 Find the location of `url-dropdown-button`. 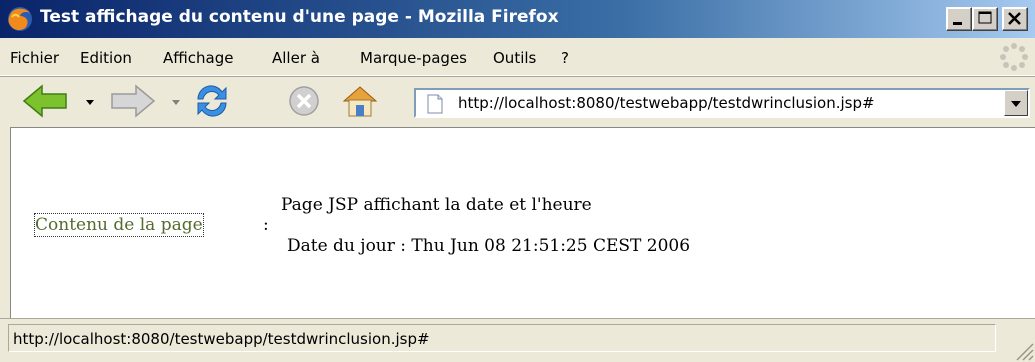

url-dropdown-button is located at coordinates (1016, 103).